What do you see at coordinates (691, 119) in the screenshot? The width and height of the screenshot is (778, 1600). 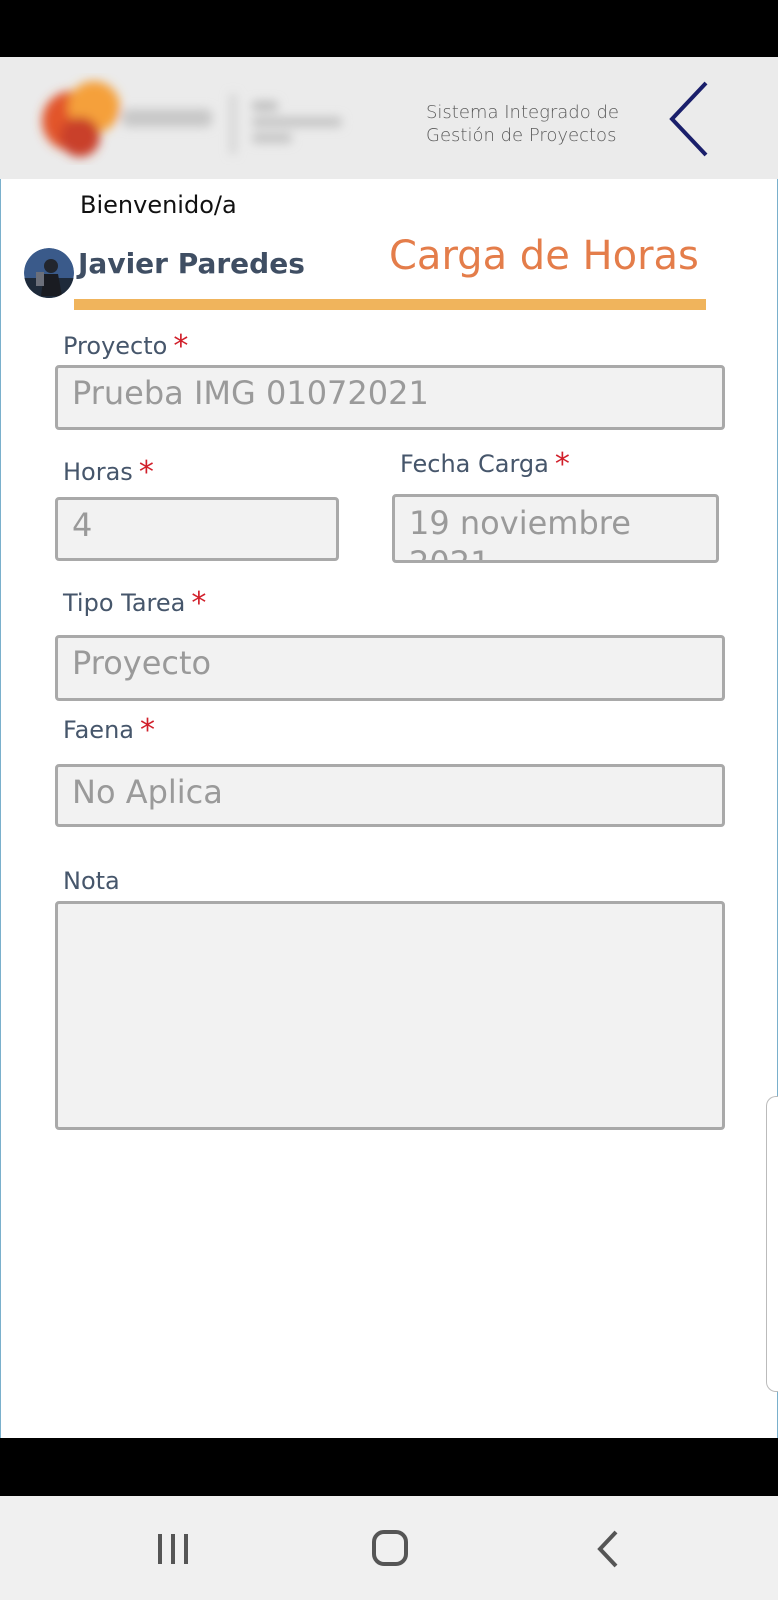 I see `back-arrow-icon` at bounding box center [691, 119].